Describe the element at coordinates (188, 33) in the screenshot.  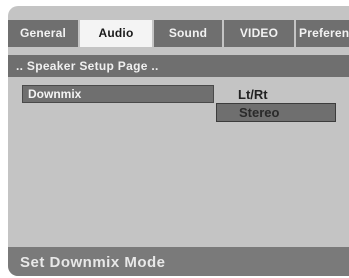
I see `tab-sound: Sound` at that location.